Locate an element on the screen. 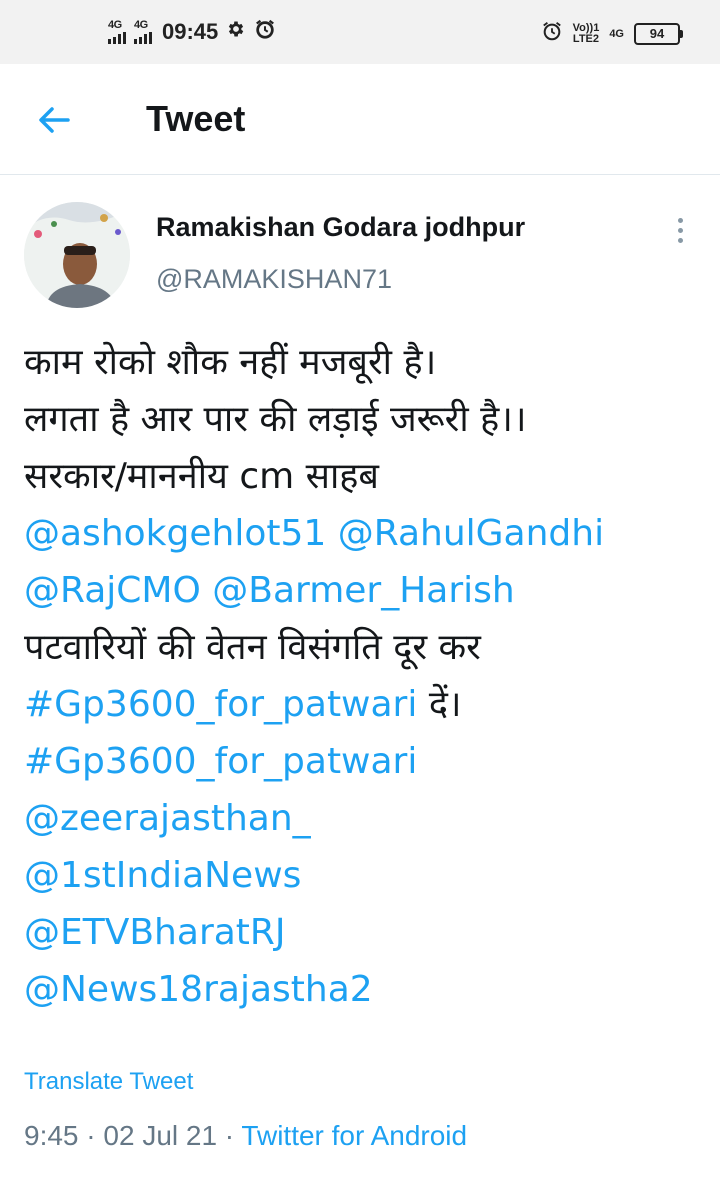 This screenshot has height=1180, width=720. mention-link: @News18rajastha2 is located at coordinates (198, 989).